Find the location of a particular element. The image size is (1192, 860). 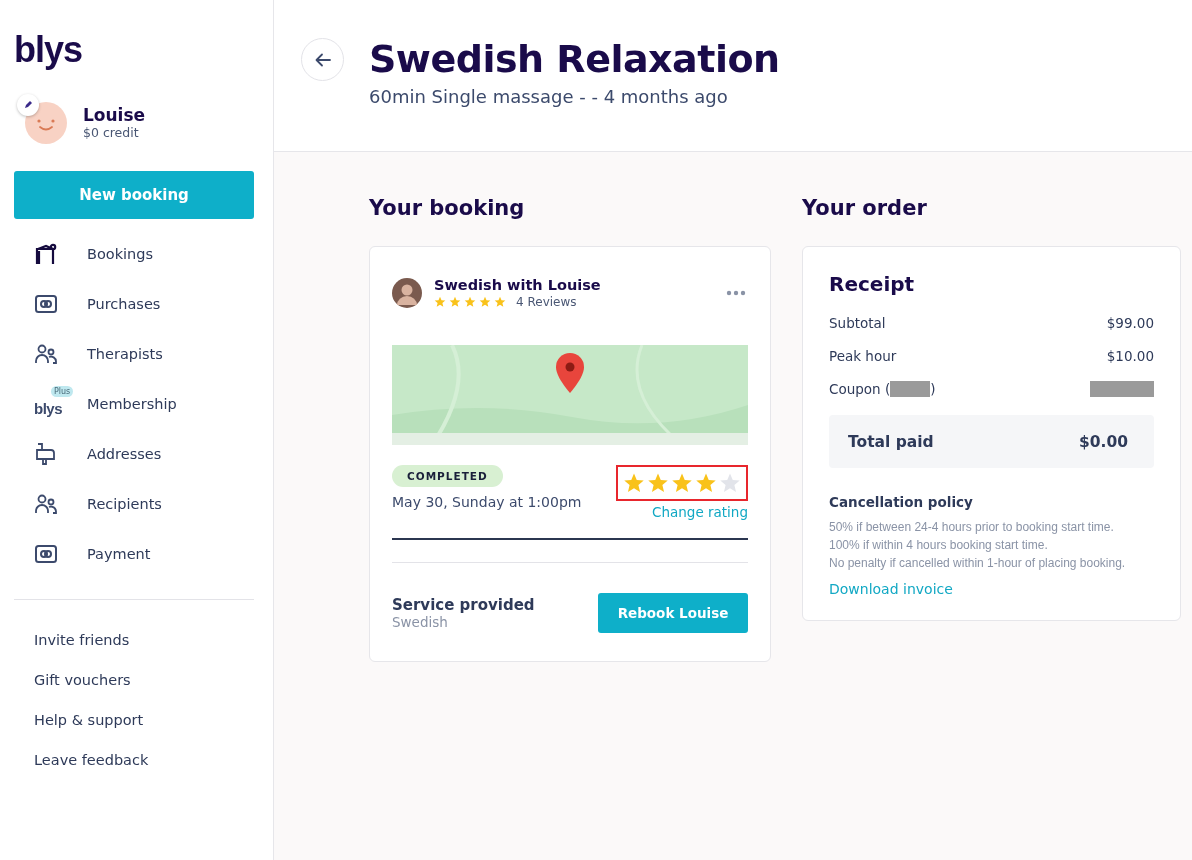

line-item-label: Peak hour is located at coordinates (863, 355).